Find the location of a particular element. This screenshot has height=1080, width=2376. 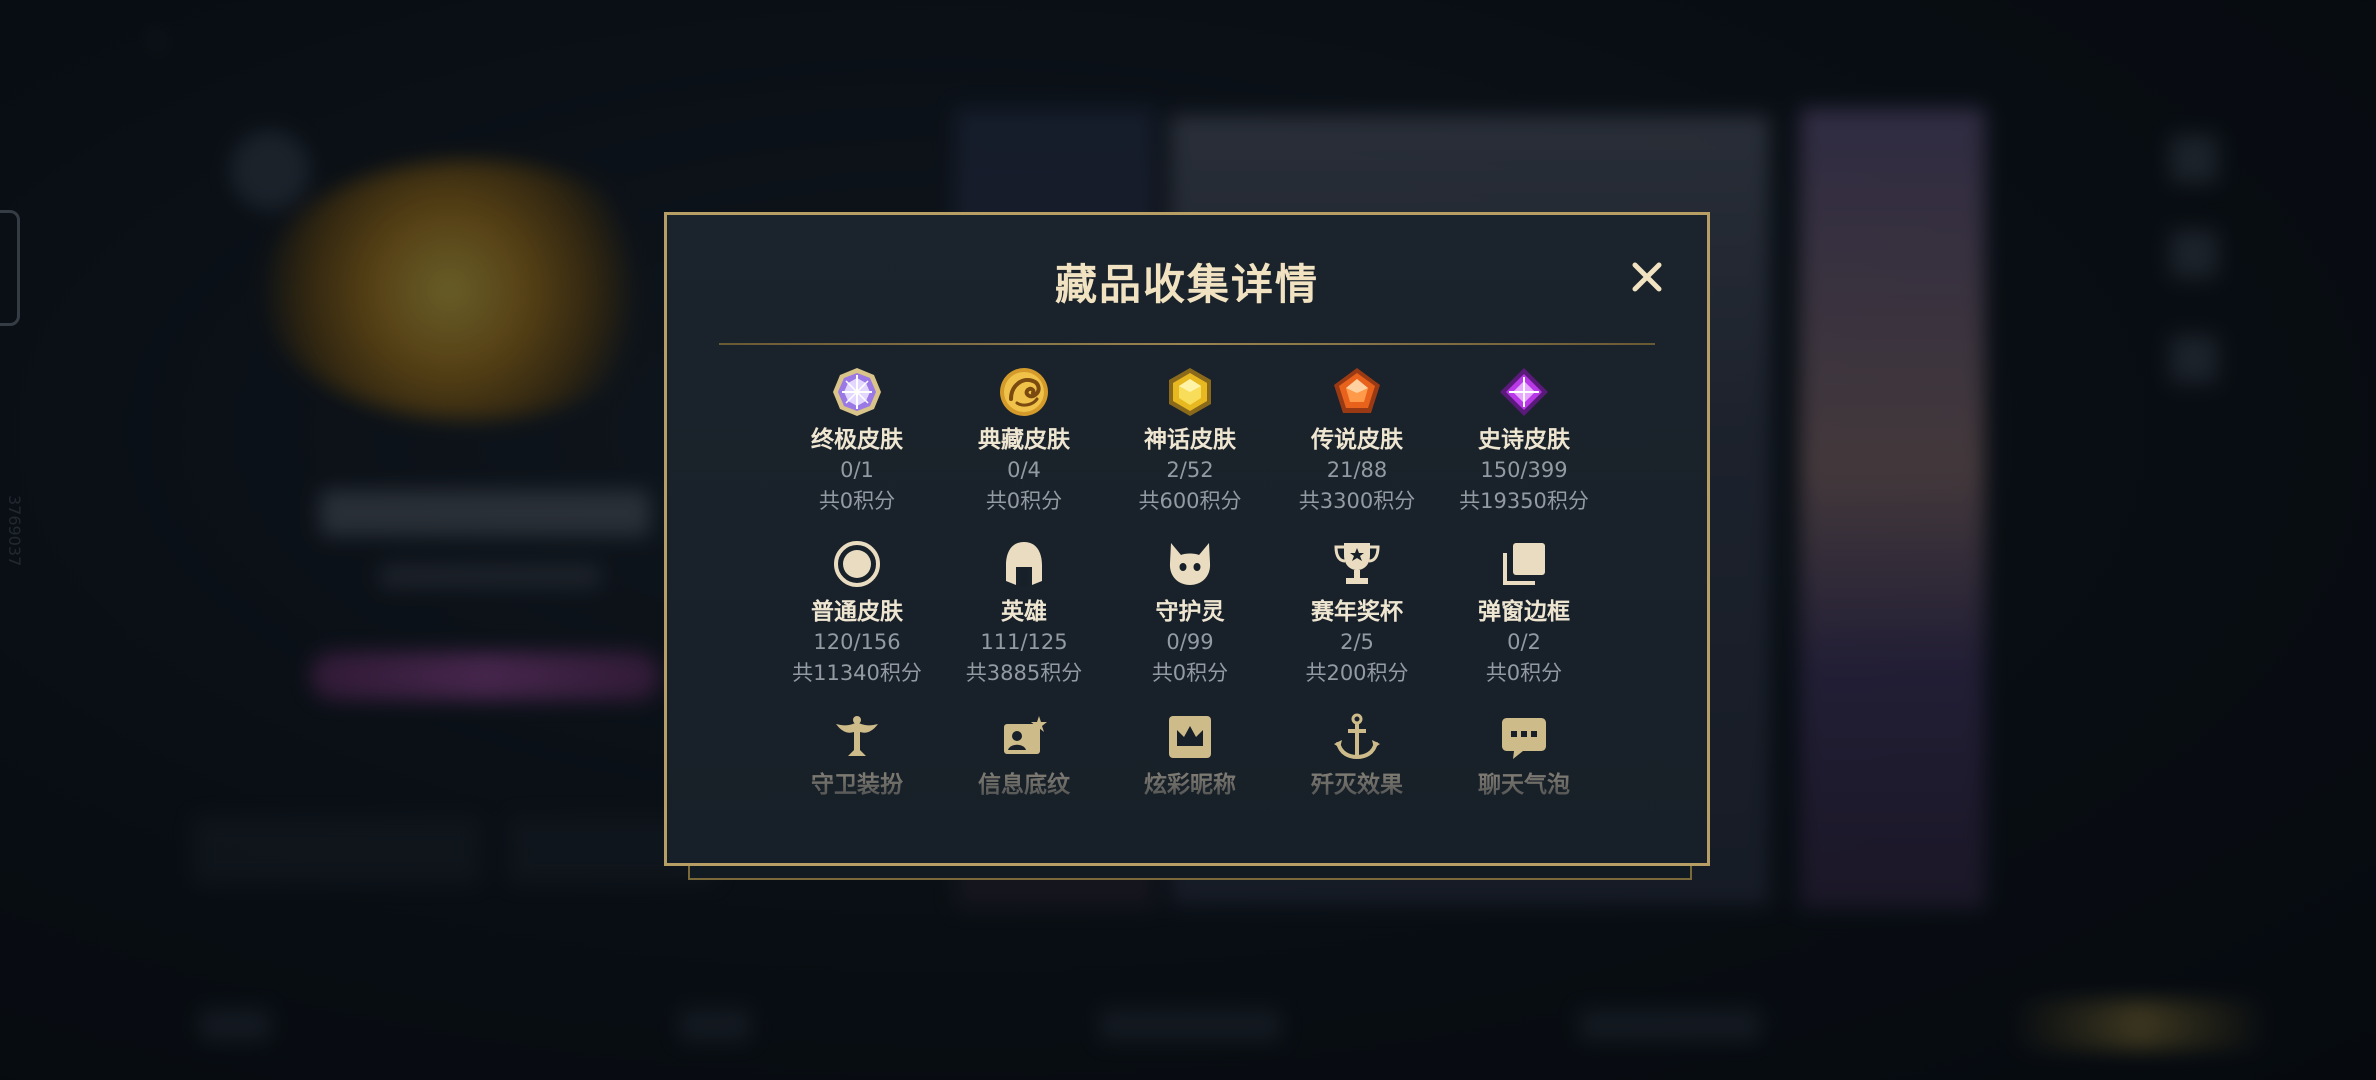

collection-item-popup-frame: 弹窗边框 0/2 共0积分 is located at coordinates (1524, 613).